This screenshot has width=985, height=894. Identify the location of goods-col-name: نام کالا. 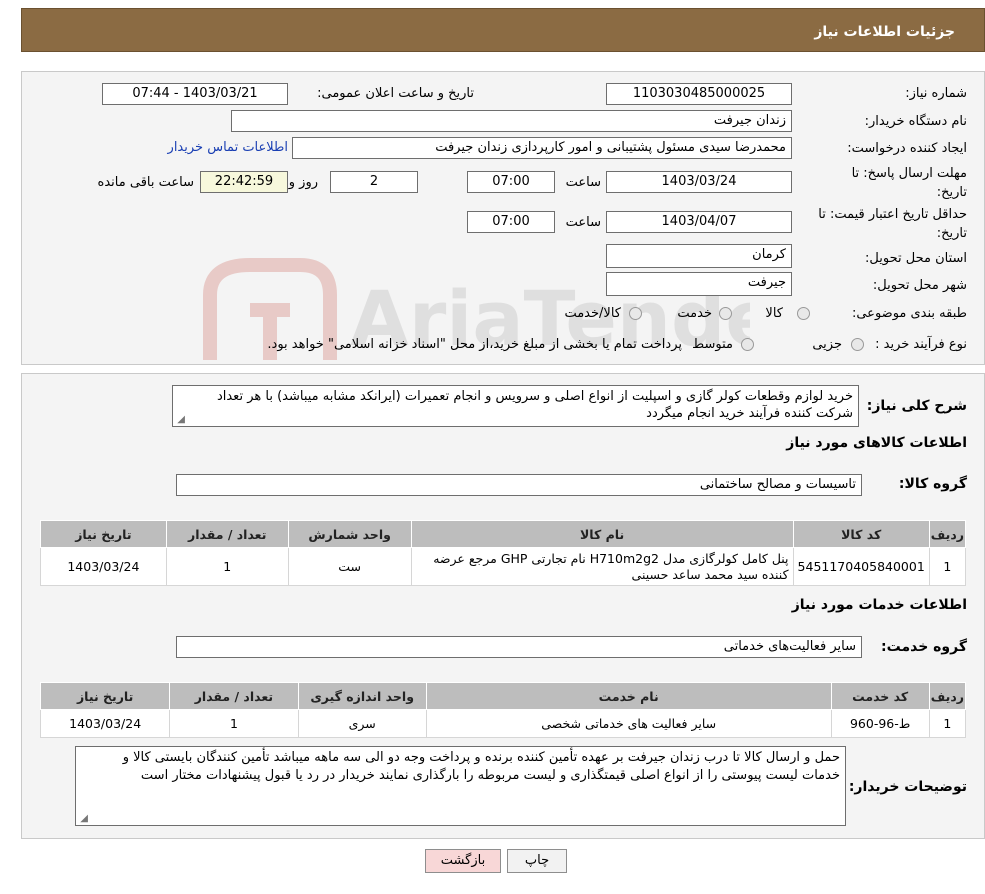
(602, 534).